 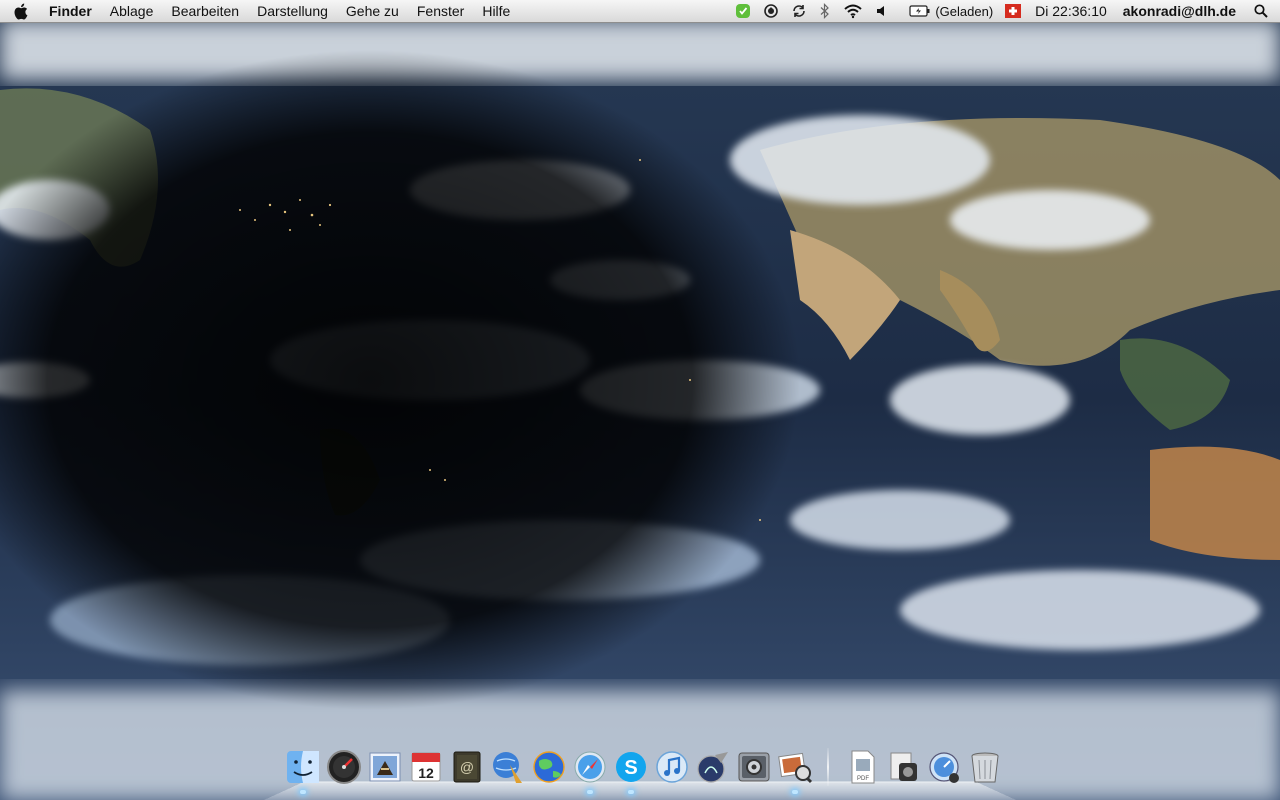 I want to click on dock-skype: S, so click(x=631, y=771).